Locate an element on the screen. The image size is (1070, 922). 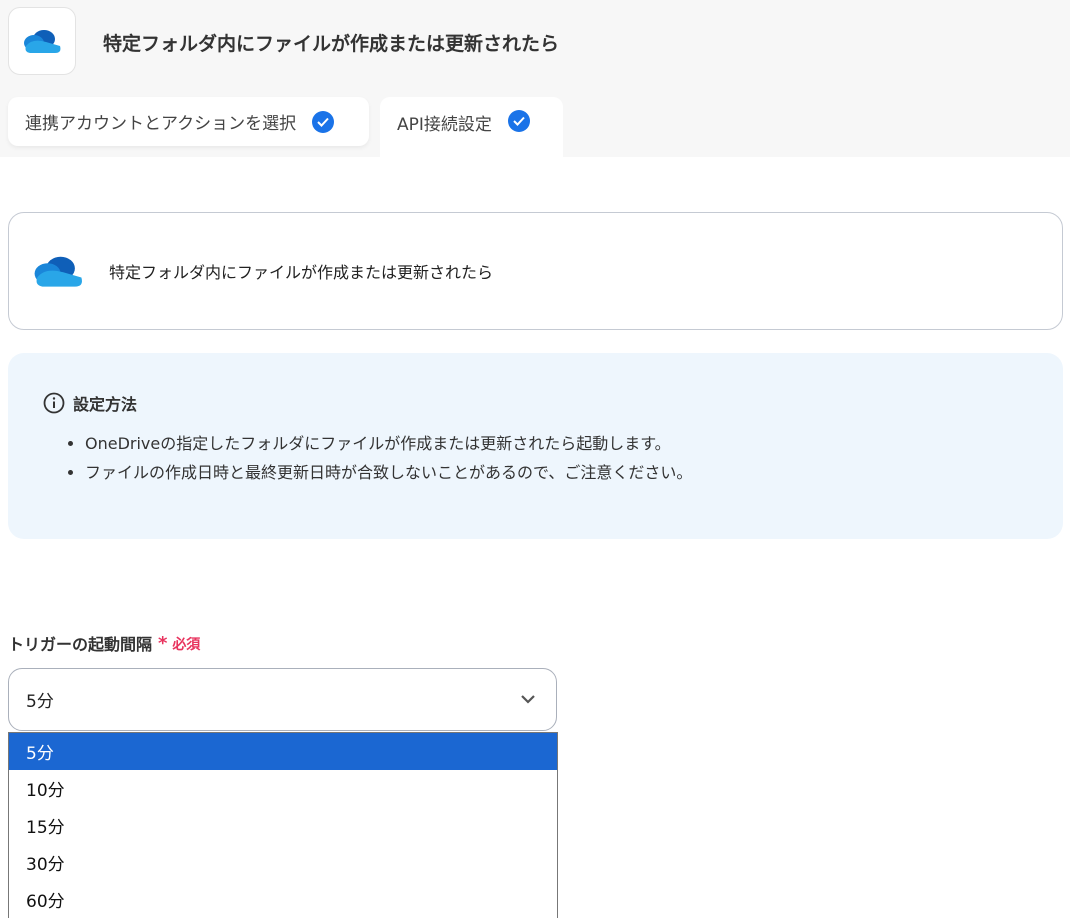
interval-dropdown: 5分 10分 15分 30分 60分 is located at coordinates (283, 825).